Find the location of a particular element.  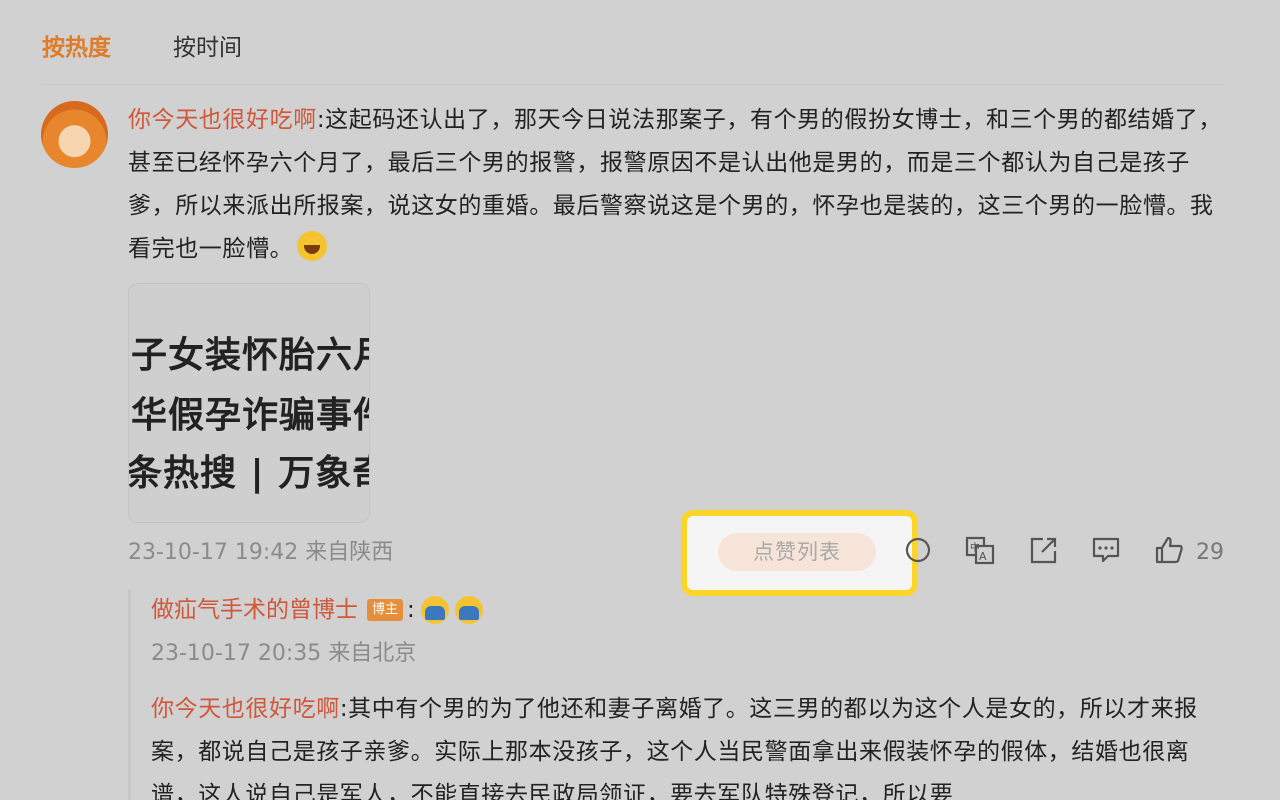

comment-time-location: 23-10-17 19:42 来自陕西 is located at coordinates (261, 552).